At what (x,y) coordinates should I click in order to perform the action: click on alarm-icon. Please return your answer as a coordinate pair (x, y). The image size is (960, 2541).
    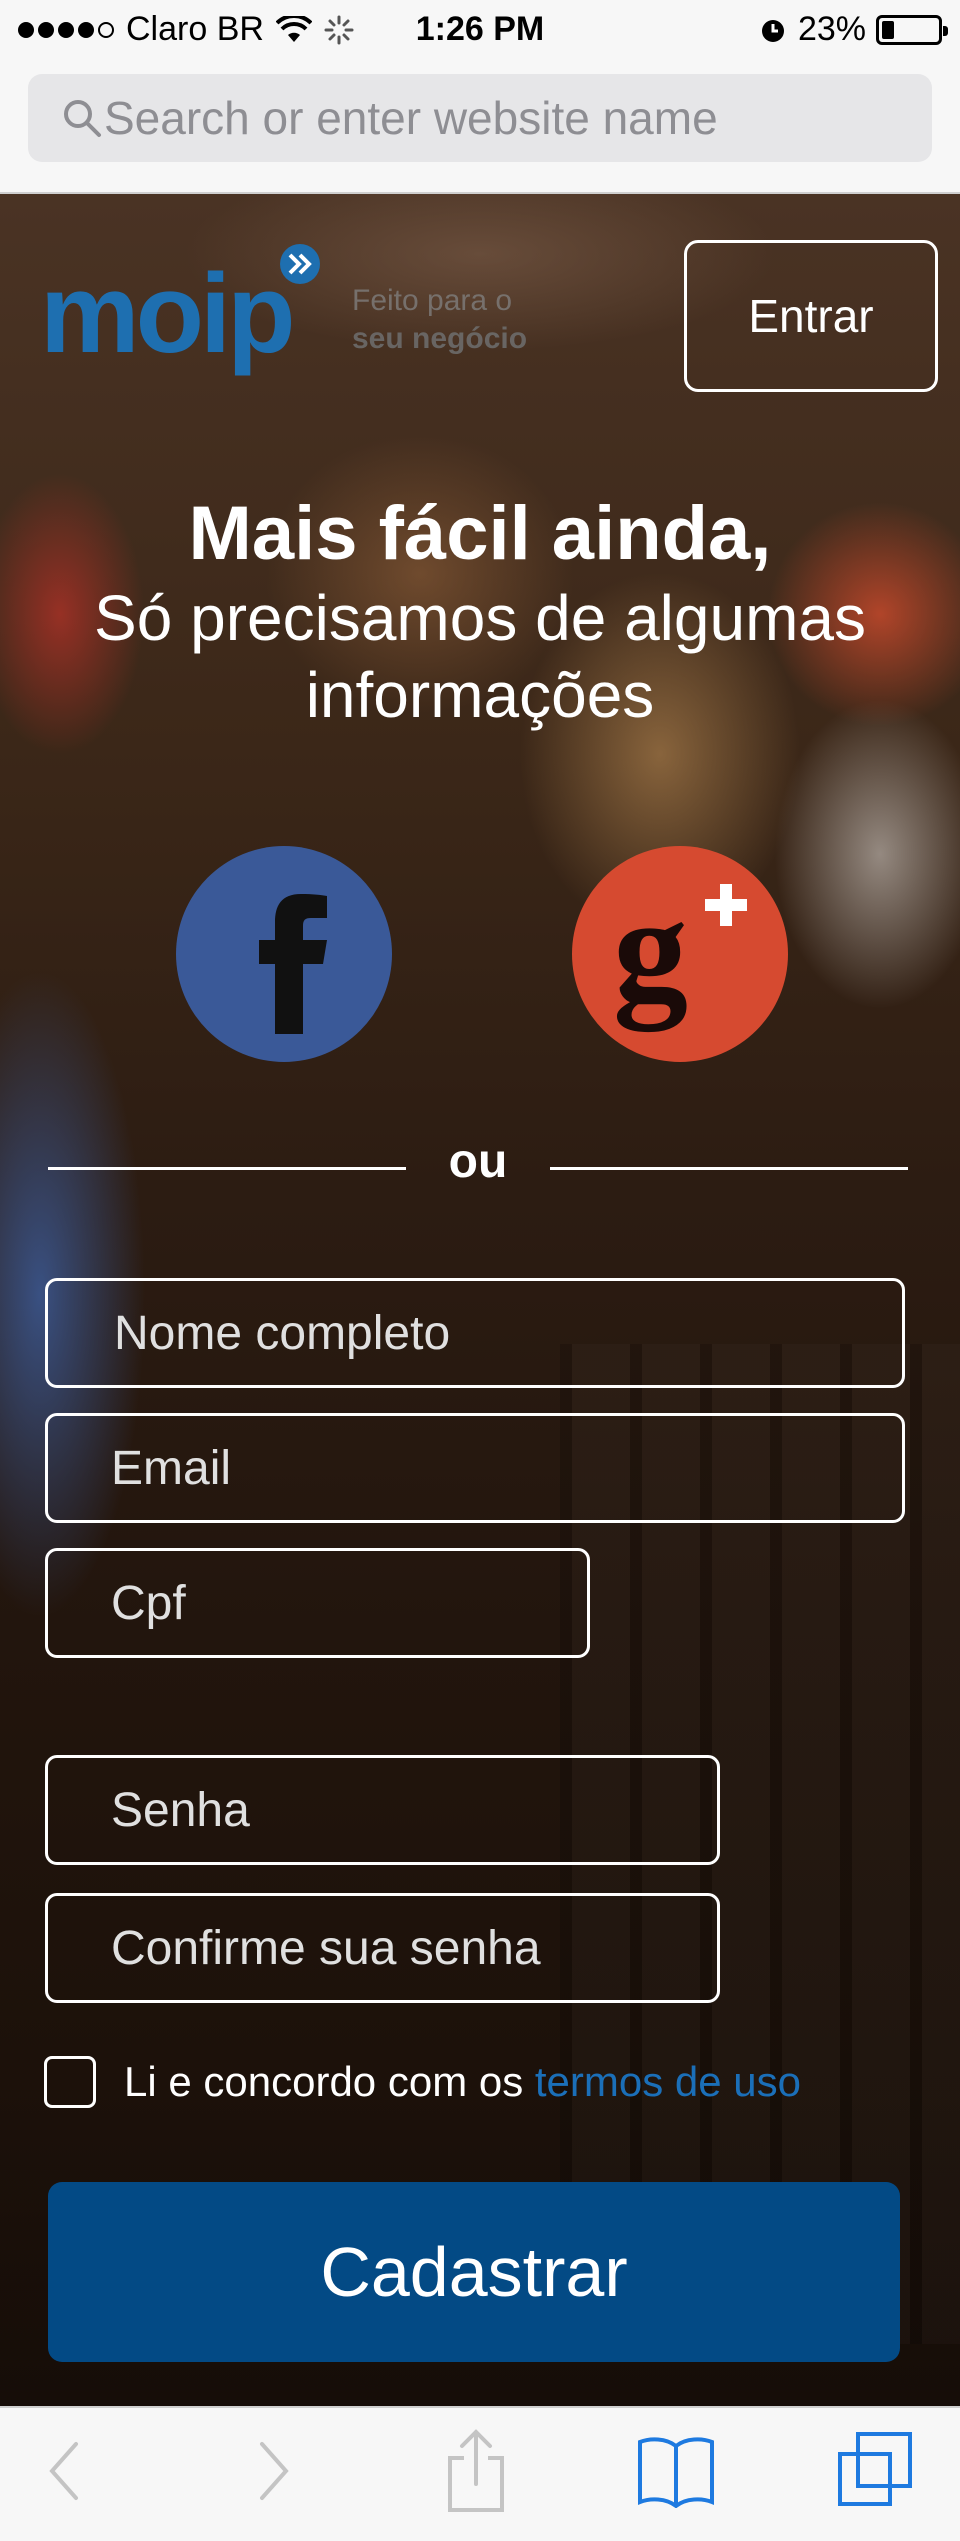
    Looking at the image, I should click on (772, 30).